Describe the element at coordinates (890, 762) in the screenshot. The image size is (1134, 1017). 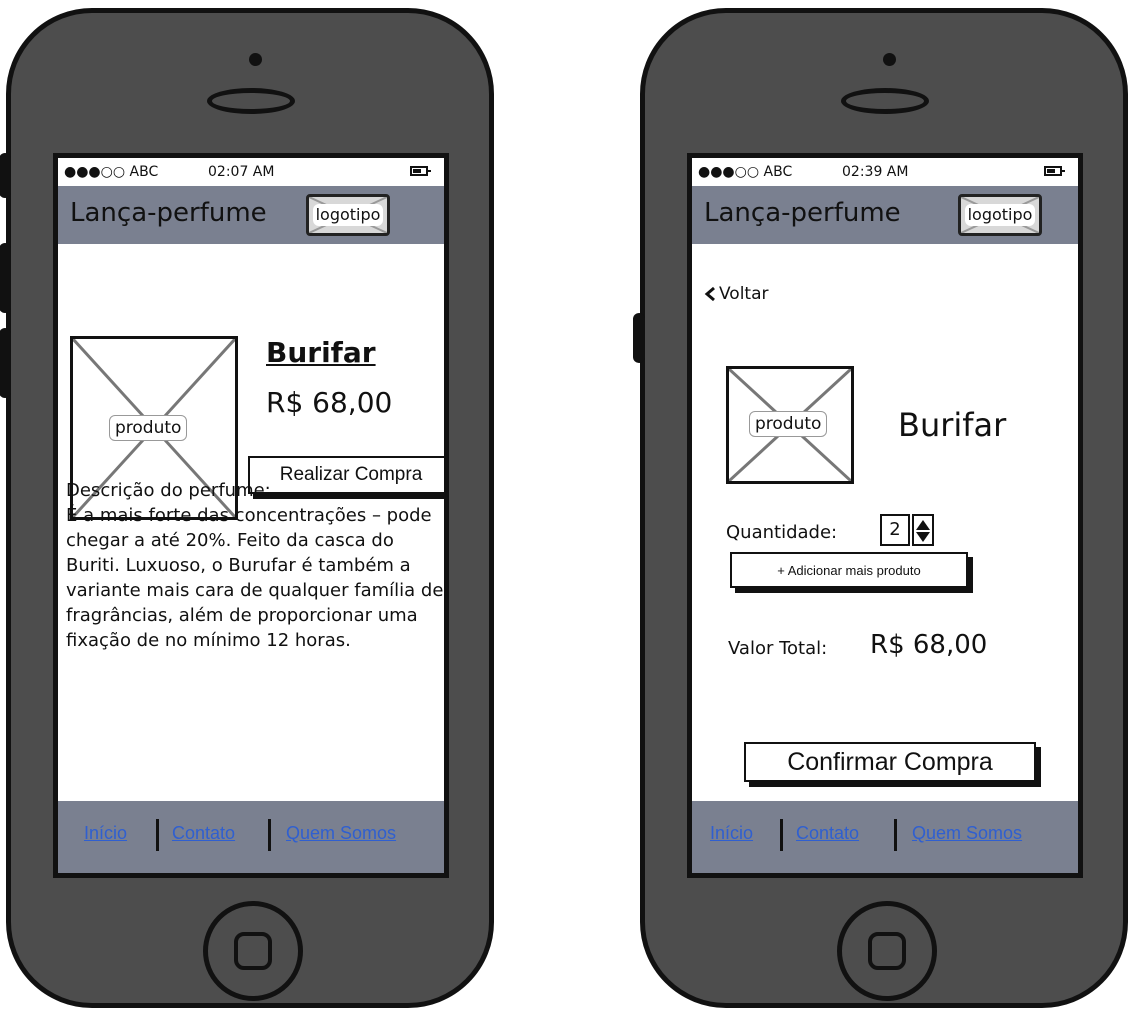
I see `confirm-purchase-button: Confirmar Compra` at that location.